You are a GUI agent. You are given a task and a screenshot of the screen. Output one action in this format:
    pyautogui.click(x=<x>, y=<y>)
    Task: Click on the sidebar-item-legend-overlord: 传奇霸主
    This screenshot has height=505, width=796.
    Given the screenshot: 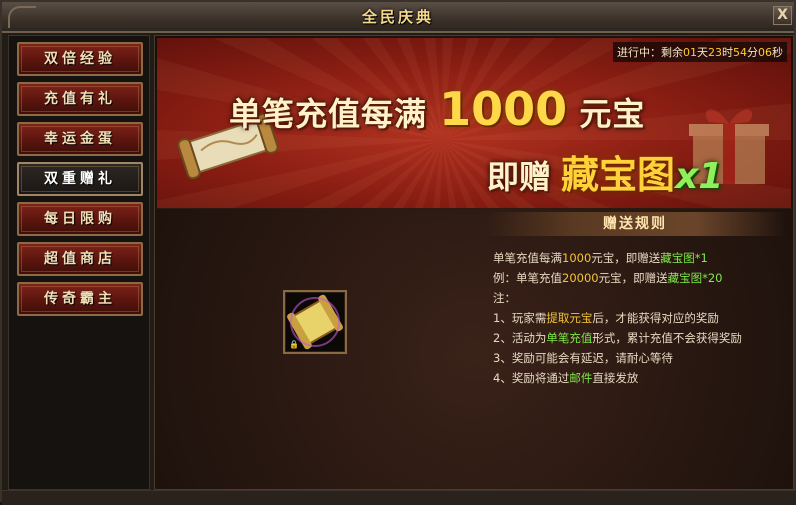 What is the action you would take?
    pyautogui.click(x=80, y=299)
    